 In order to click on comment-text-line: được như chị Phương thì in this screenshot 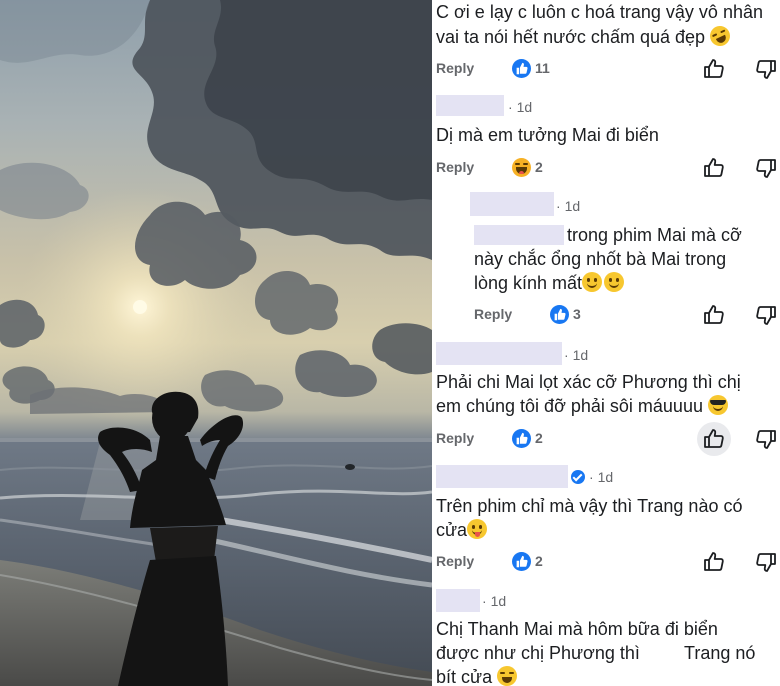, I will do `click(538, 653)`.